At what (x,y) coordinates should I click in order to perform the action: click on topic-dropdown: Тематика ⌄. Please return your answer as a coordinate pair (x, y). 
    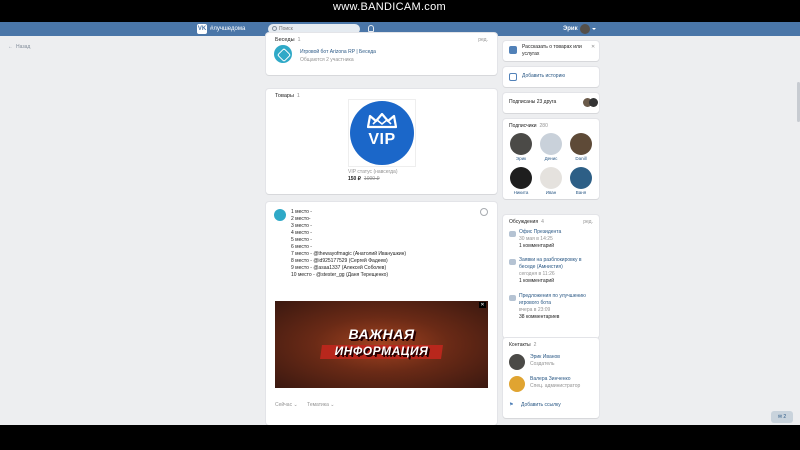
    Looking at the image, I should click on (320, 405).